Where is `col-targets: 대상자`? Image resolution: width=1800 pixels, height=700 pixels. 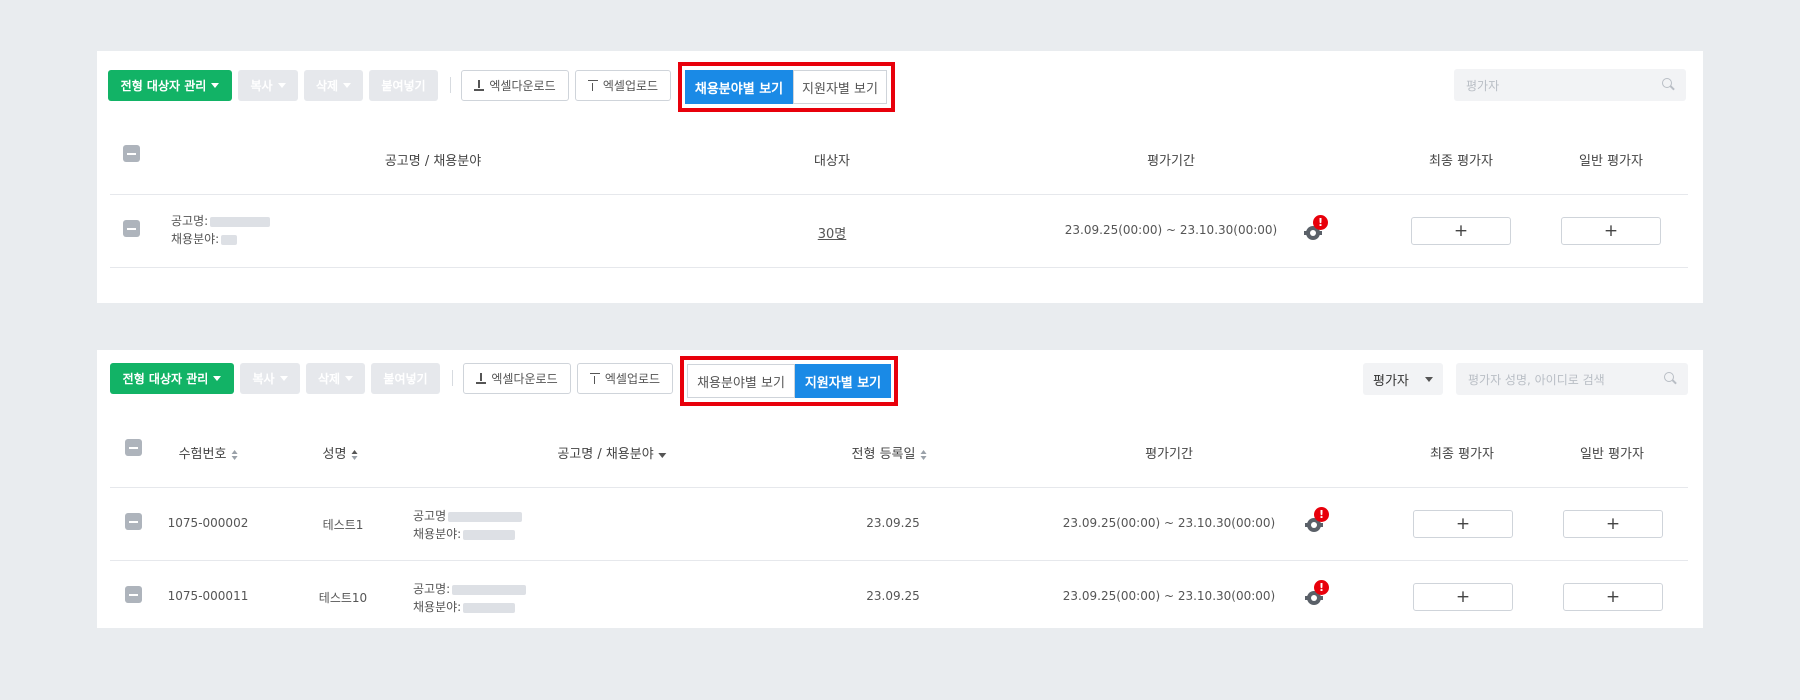 col-targets: 대상자 is located at coordinates (832, 161).